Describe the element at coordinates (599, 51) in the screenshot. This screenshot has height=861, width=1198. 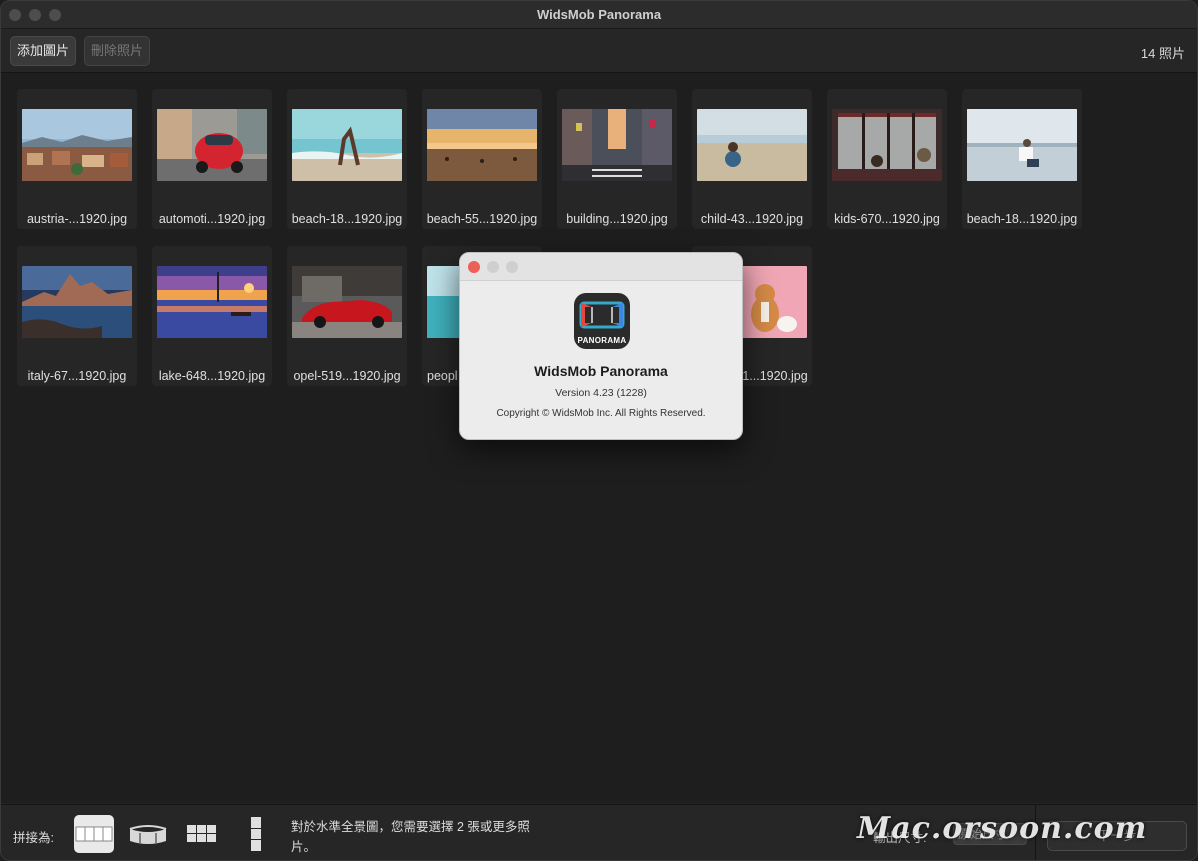
I see `toolbar: 添加圖片 刪除照片 14 照片` at that location.